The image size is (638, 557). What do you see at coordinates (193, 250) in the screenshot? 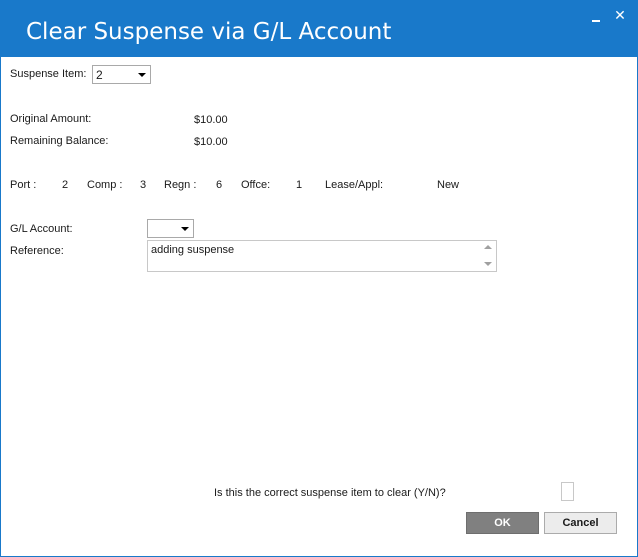
I see `reference-text: adding suspense` at bounding box center [193, 250].